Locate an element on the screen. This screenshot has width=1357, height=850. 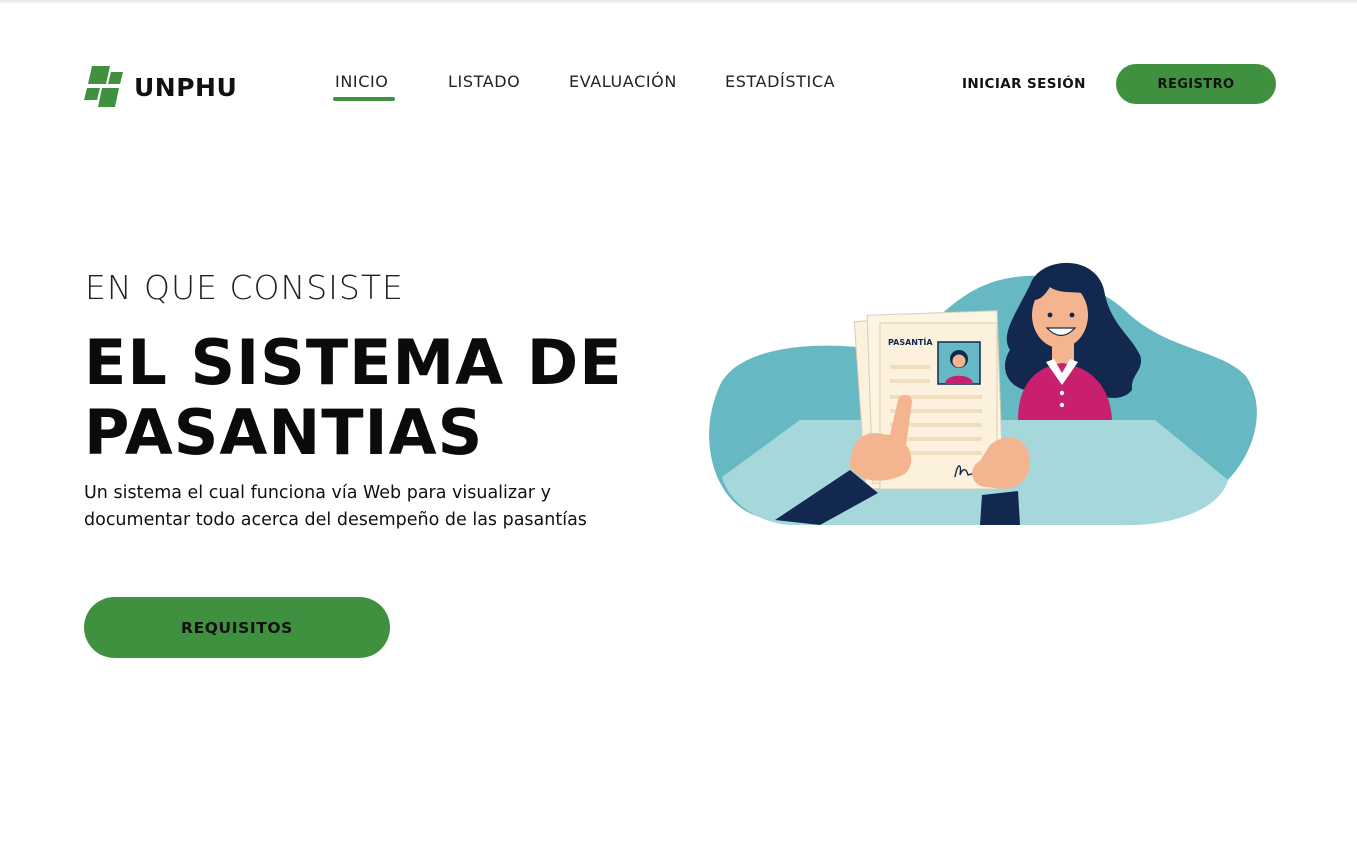
document-label: PASANTÍA is located at coordinates (910, 341).